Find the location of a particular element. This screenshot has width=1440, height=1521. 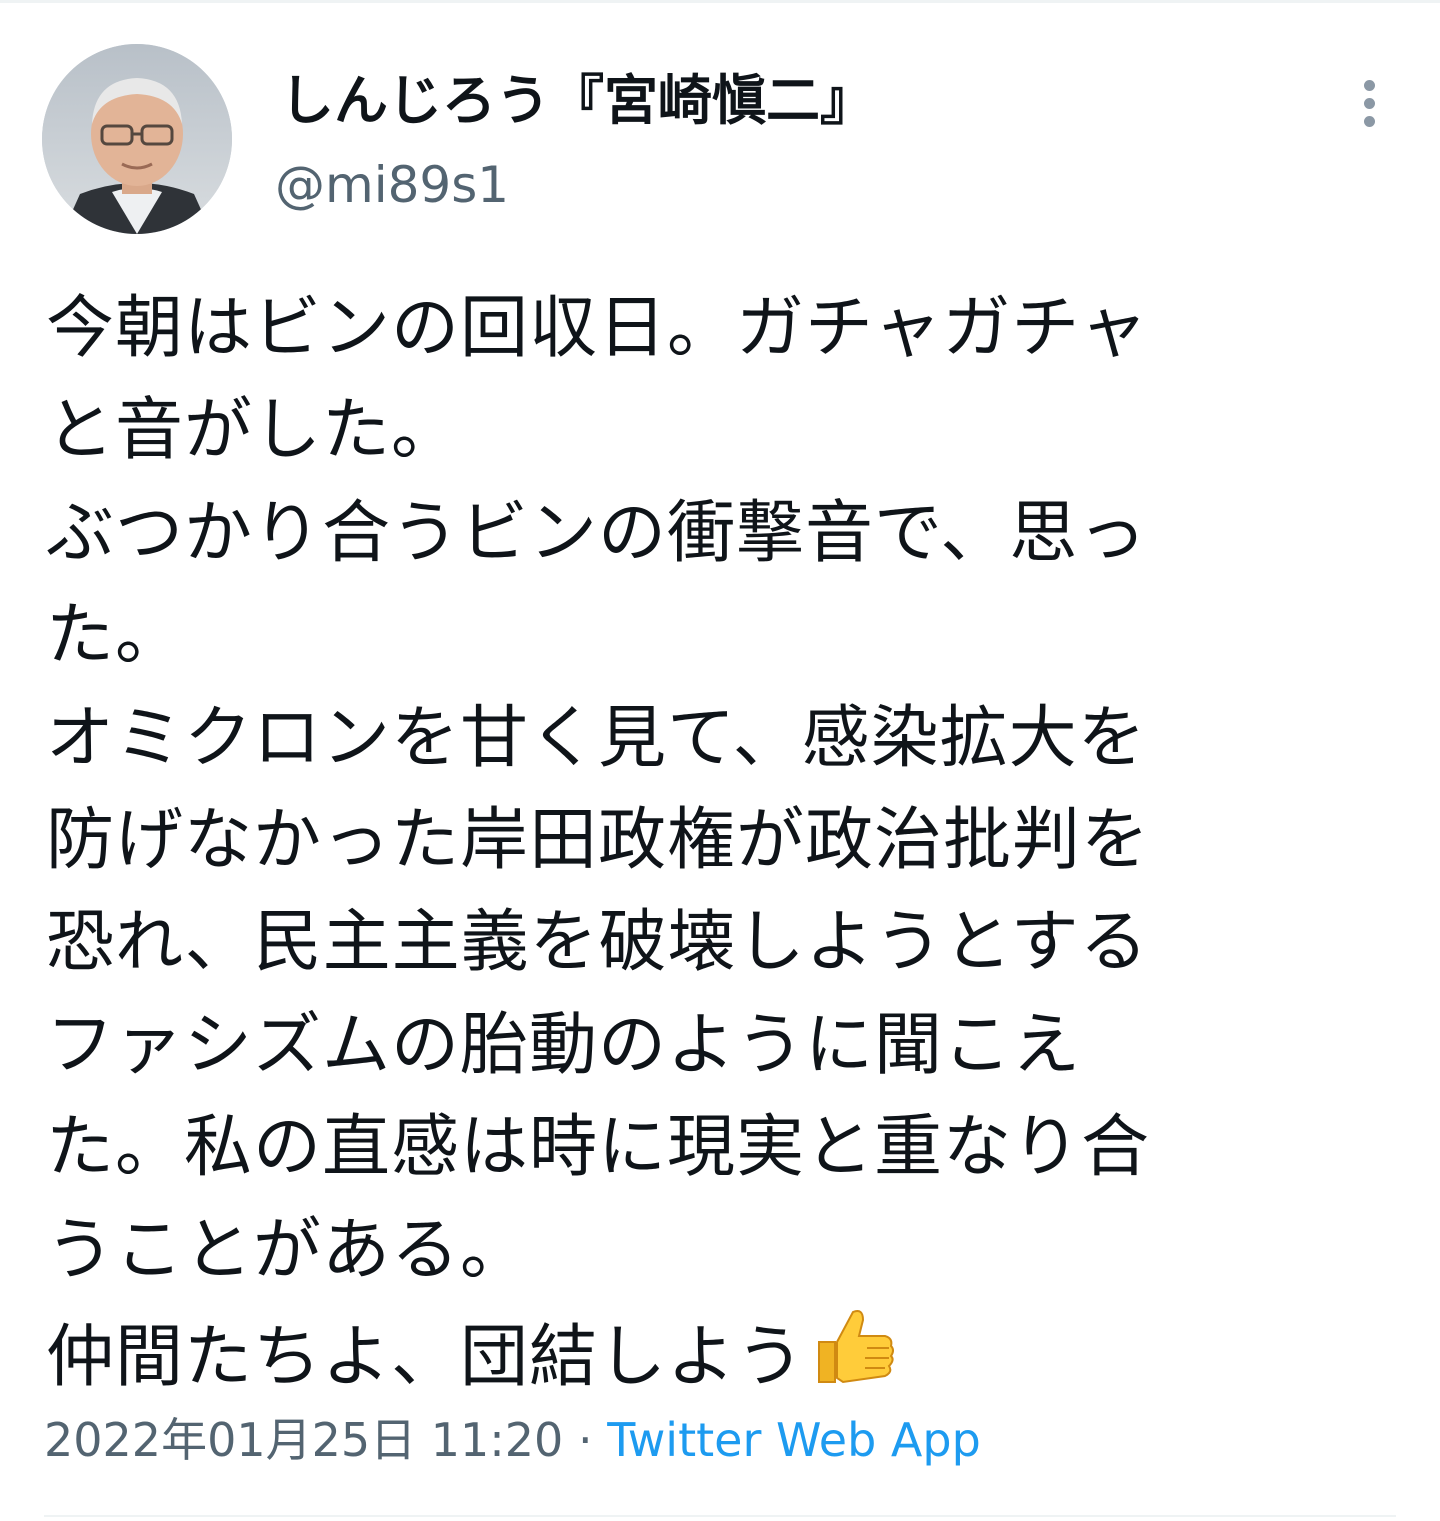

tweet-text-line: オミクロンを甘く見て、感染拡大を is located at coordinates (596, 738).